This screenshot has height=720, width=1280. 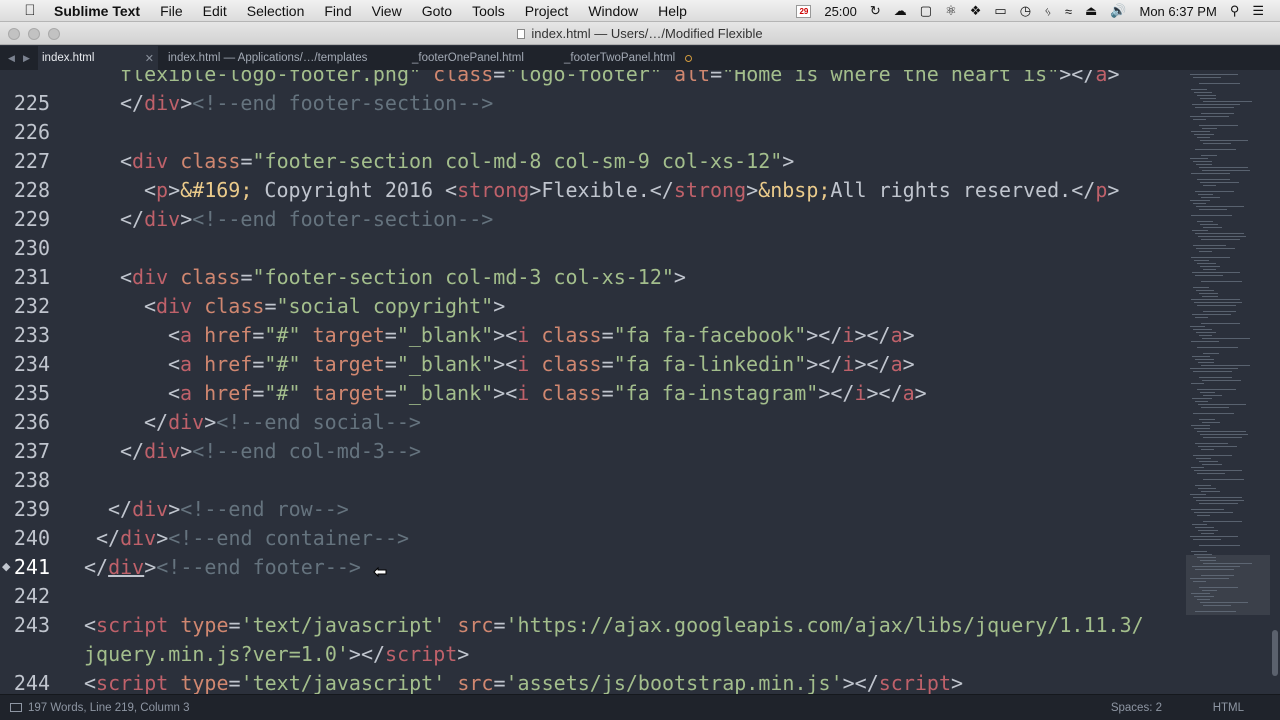 What do you see at coordinates (926, 11) in the screenshot?
I see `screen-icon: ▢` at bounding box center [926, 11].